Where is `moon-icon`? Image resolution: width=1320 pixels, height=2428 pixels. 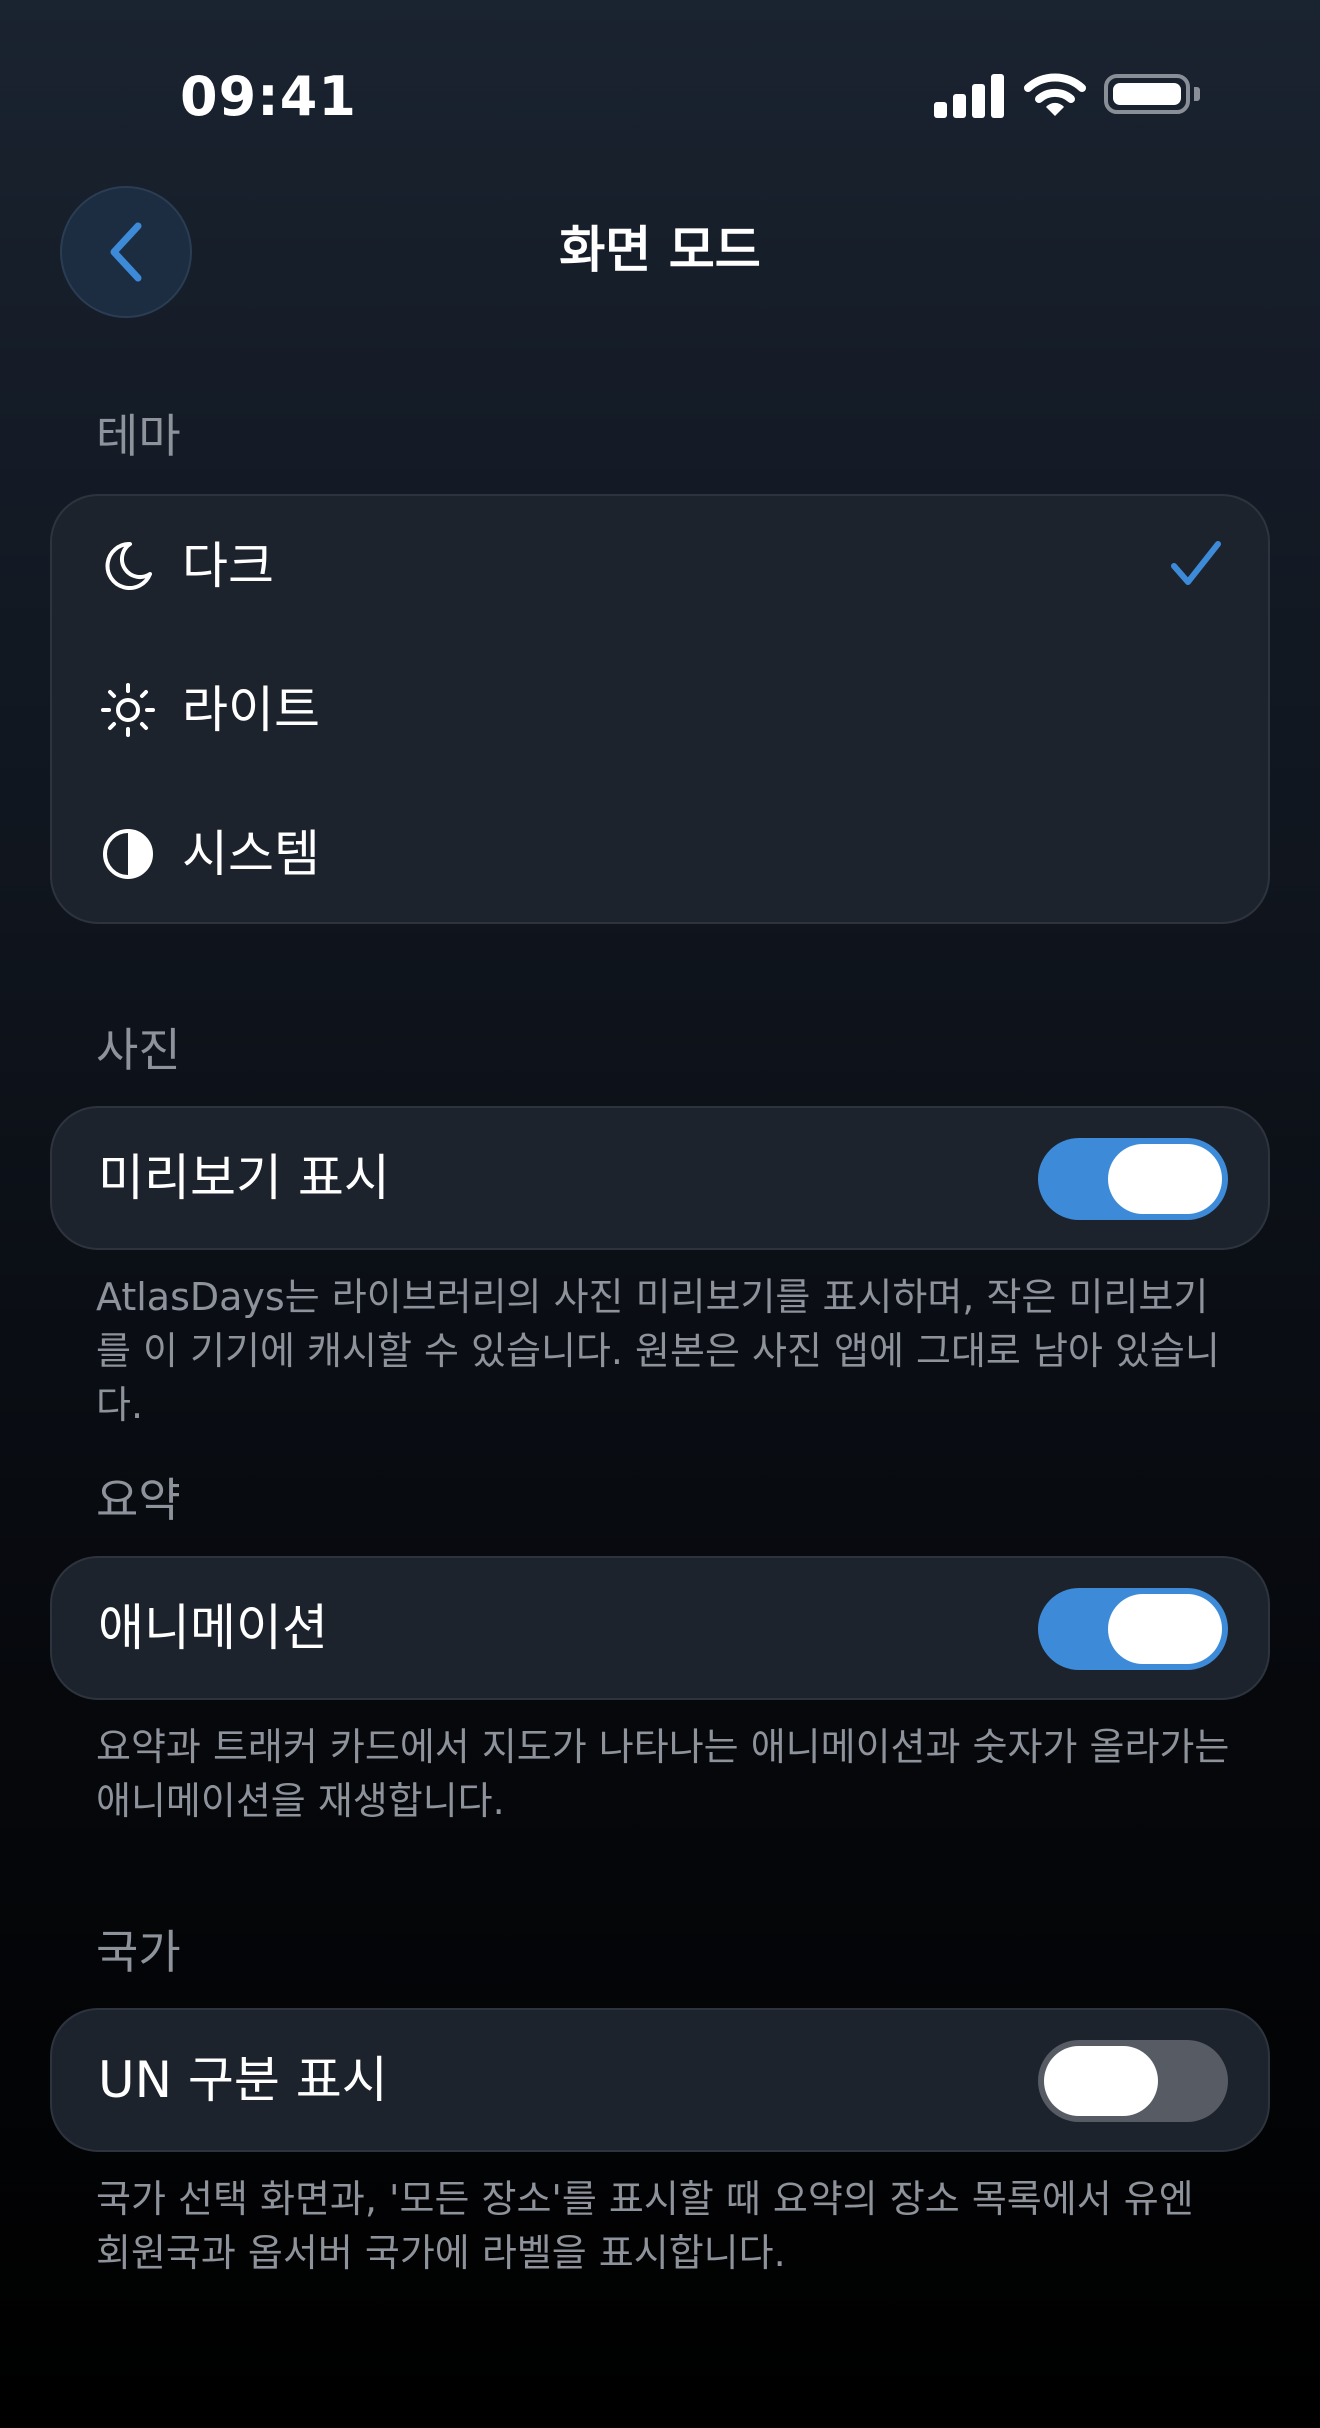
moon-icon is located at coordinates (128, 566).